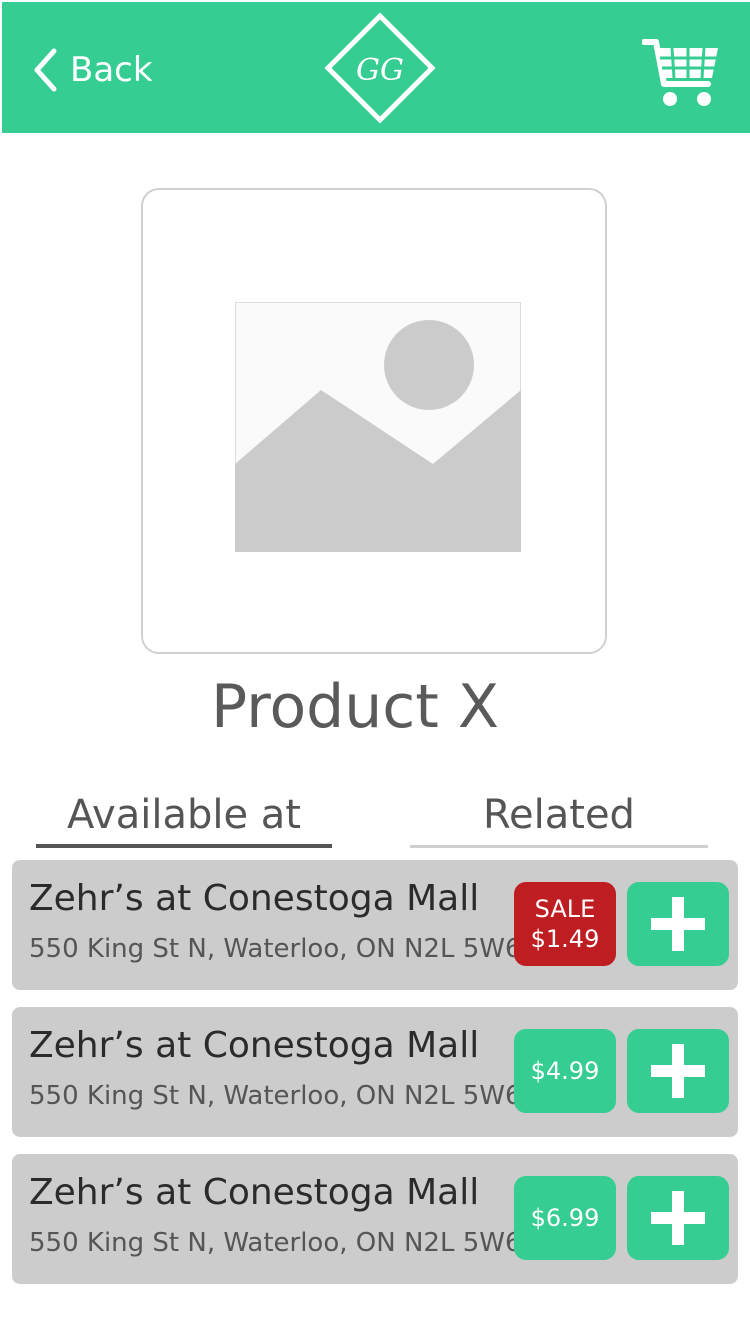  Describe the element at coordinates (681, 72) in the screenshot. I see `shopping-cart-icon` at that location.